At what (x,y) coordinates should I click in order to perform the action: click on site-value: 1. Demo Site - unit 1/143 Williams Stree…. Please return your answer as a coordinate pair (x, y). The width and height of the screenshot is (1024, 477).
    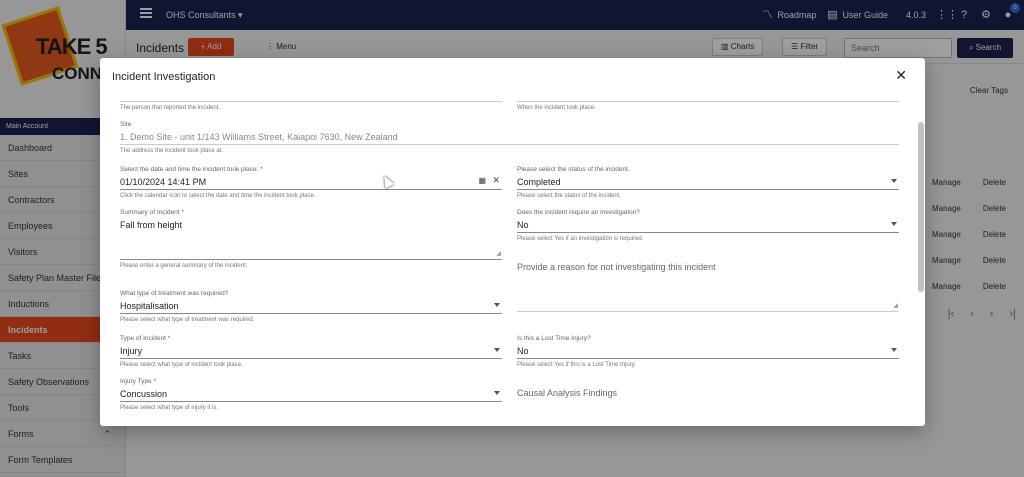
    Looking at the image, I should click on (259, 137).